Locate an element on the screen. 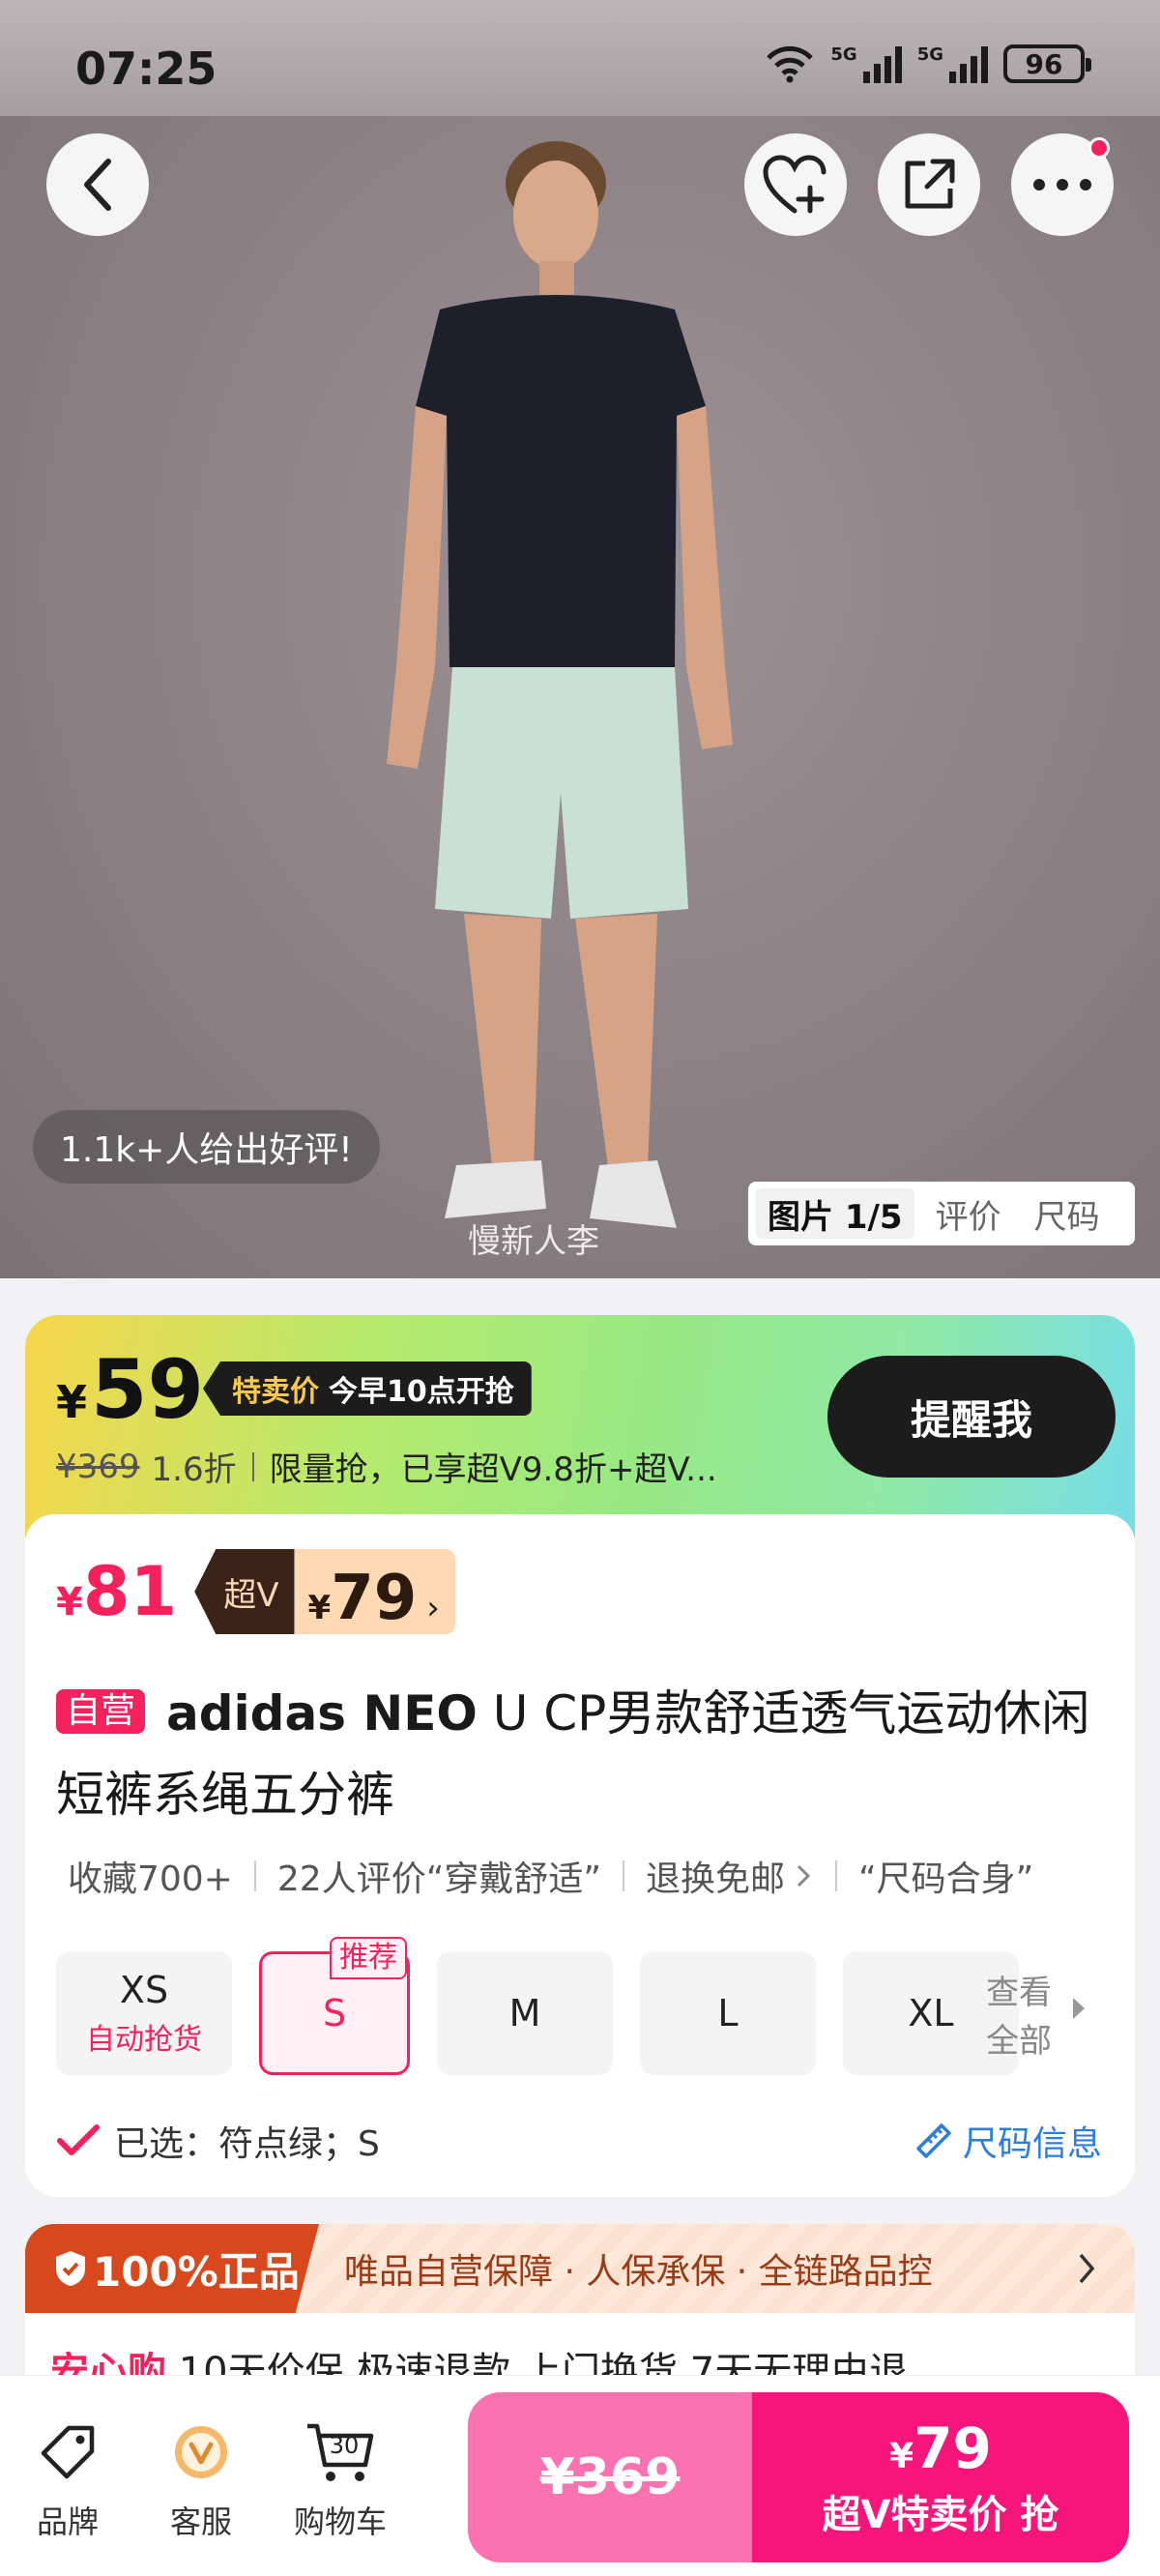 The width and height of the screenshot is (1160, 2576). svip-price-button: 超V ¥ 79 › is located at coordinates (325, 1591).